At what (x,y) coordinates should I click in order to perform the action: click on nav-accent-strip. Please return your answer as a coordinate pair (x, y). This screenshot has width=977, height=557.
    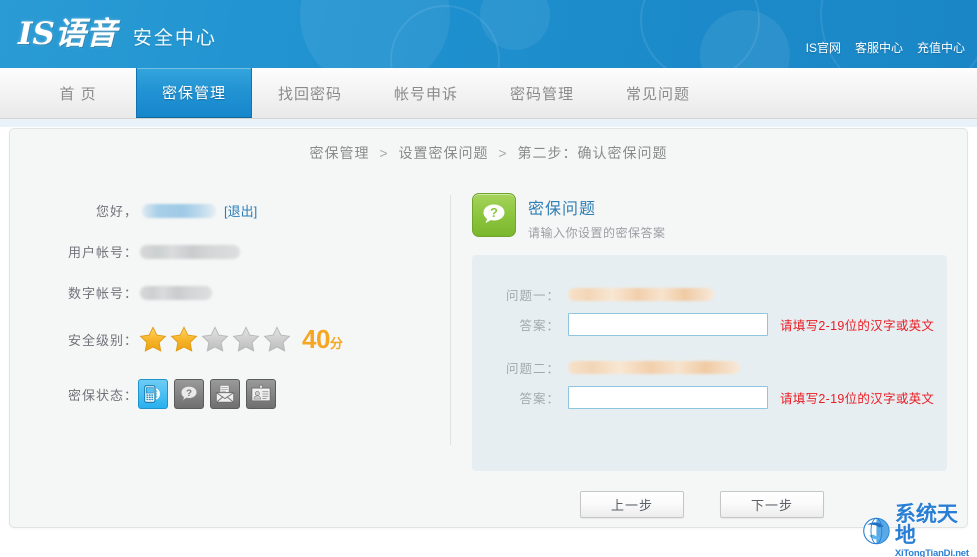
    Looking at the image, I should click on (488, 123).